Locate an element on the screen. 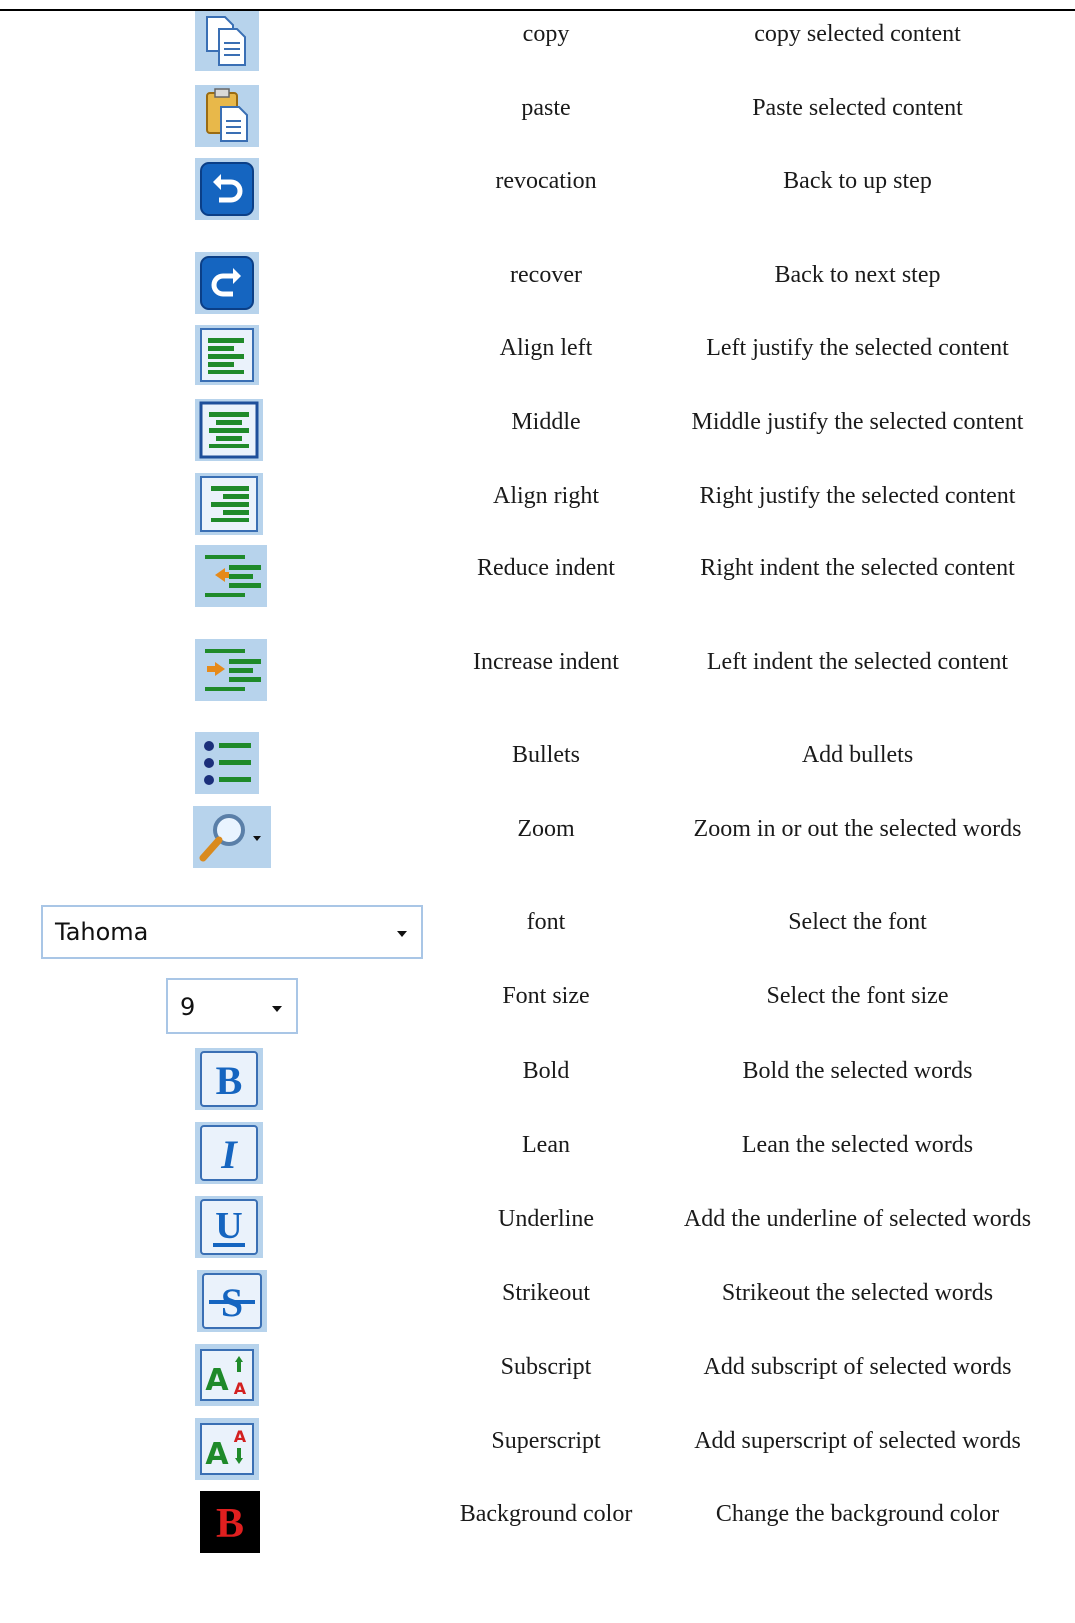 This screenshot has width=1075, height=1623. row-desc: Zoom in or out the selected words is located at coordinates (857, 829).